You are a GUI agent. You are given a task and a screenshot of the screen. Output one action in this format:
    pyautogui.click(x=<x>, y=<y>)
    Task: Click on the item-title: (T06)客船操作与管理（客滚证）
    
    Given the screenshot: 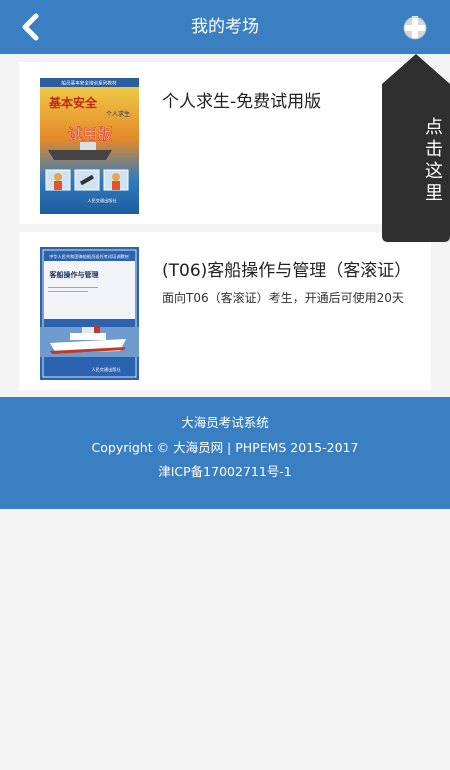 What is the action you would take?
    pyautogui.click(x=287, y=268)
    